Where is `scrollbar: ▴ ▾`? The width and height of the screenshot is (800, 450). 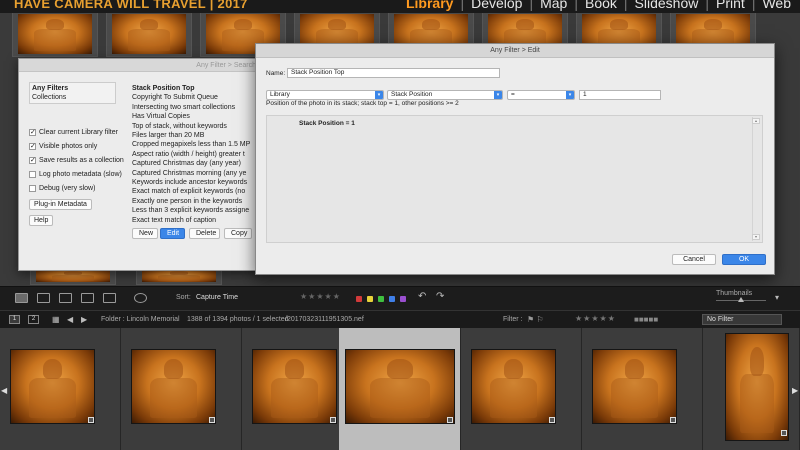 scrollbar: ▴ ▾ is located at coordinates (756, 179).